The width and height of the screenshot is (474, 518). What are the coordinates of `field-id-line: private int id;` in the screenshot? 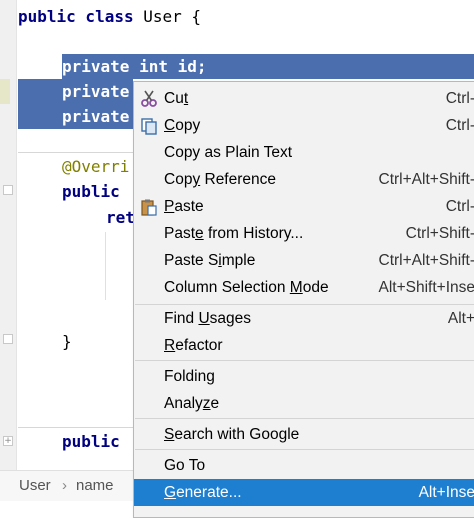 It's located at (134, 66).